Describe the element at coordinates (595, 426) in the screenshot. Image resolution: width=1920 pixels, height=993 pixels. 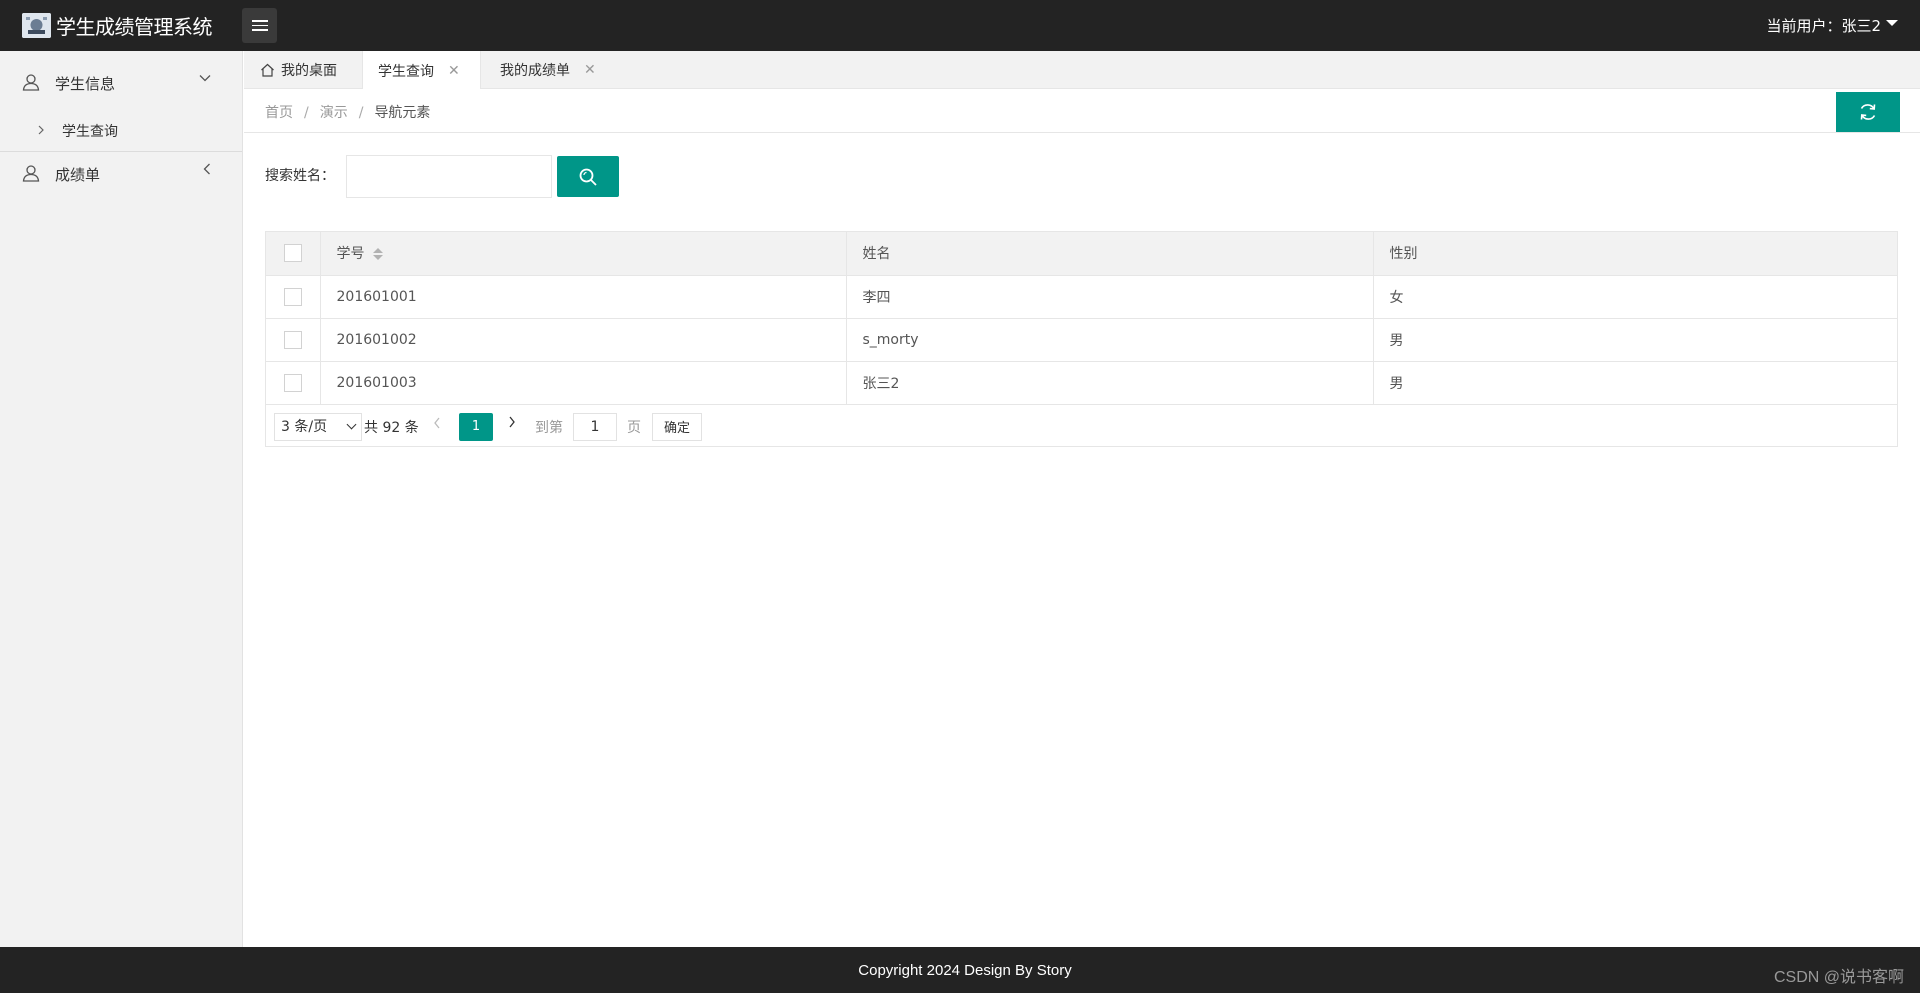
I see `goto-page-input: 1` at that location.